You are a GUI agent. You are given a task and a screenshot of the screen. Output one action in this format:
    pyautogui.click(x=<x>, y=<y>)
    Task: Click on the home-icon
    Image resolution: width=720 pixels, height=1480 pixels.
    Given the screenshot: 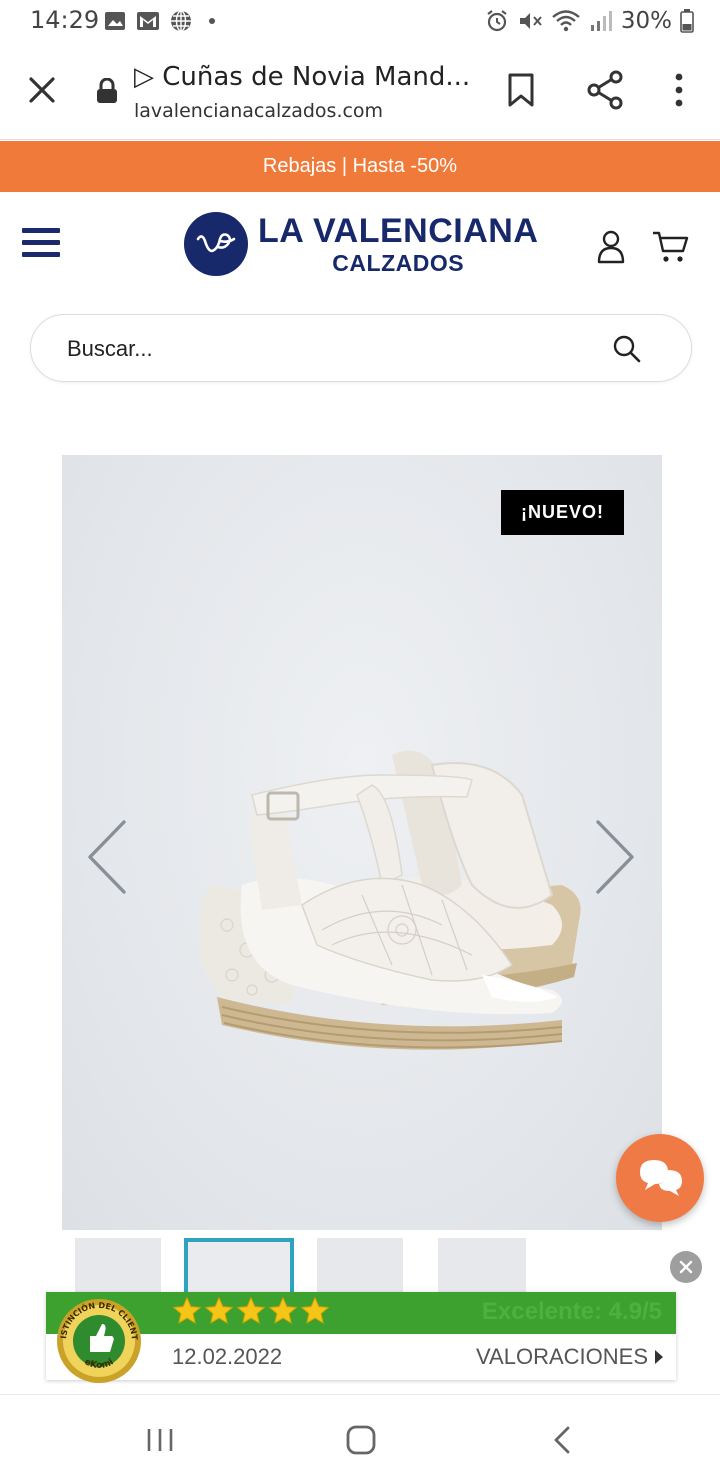 What is the action you would take?
    pyautogui.click(x=361, y=1440)
    